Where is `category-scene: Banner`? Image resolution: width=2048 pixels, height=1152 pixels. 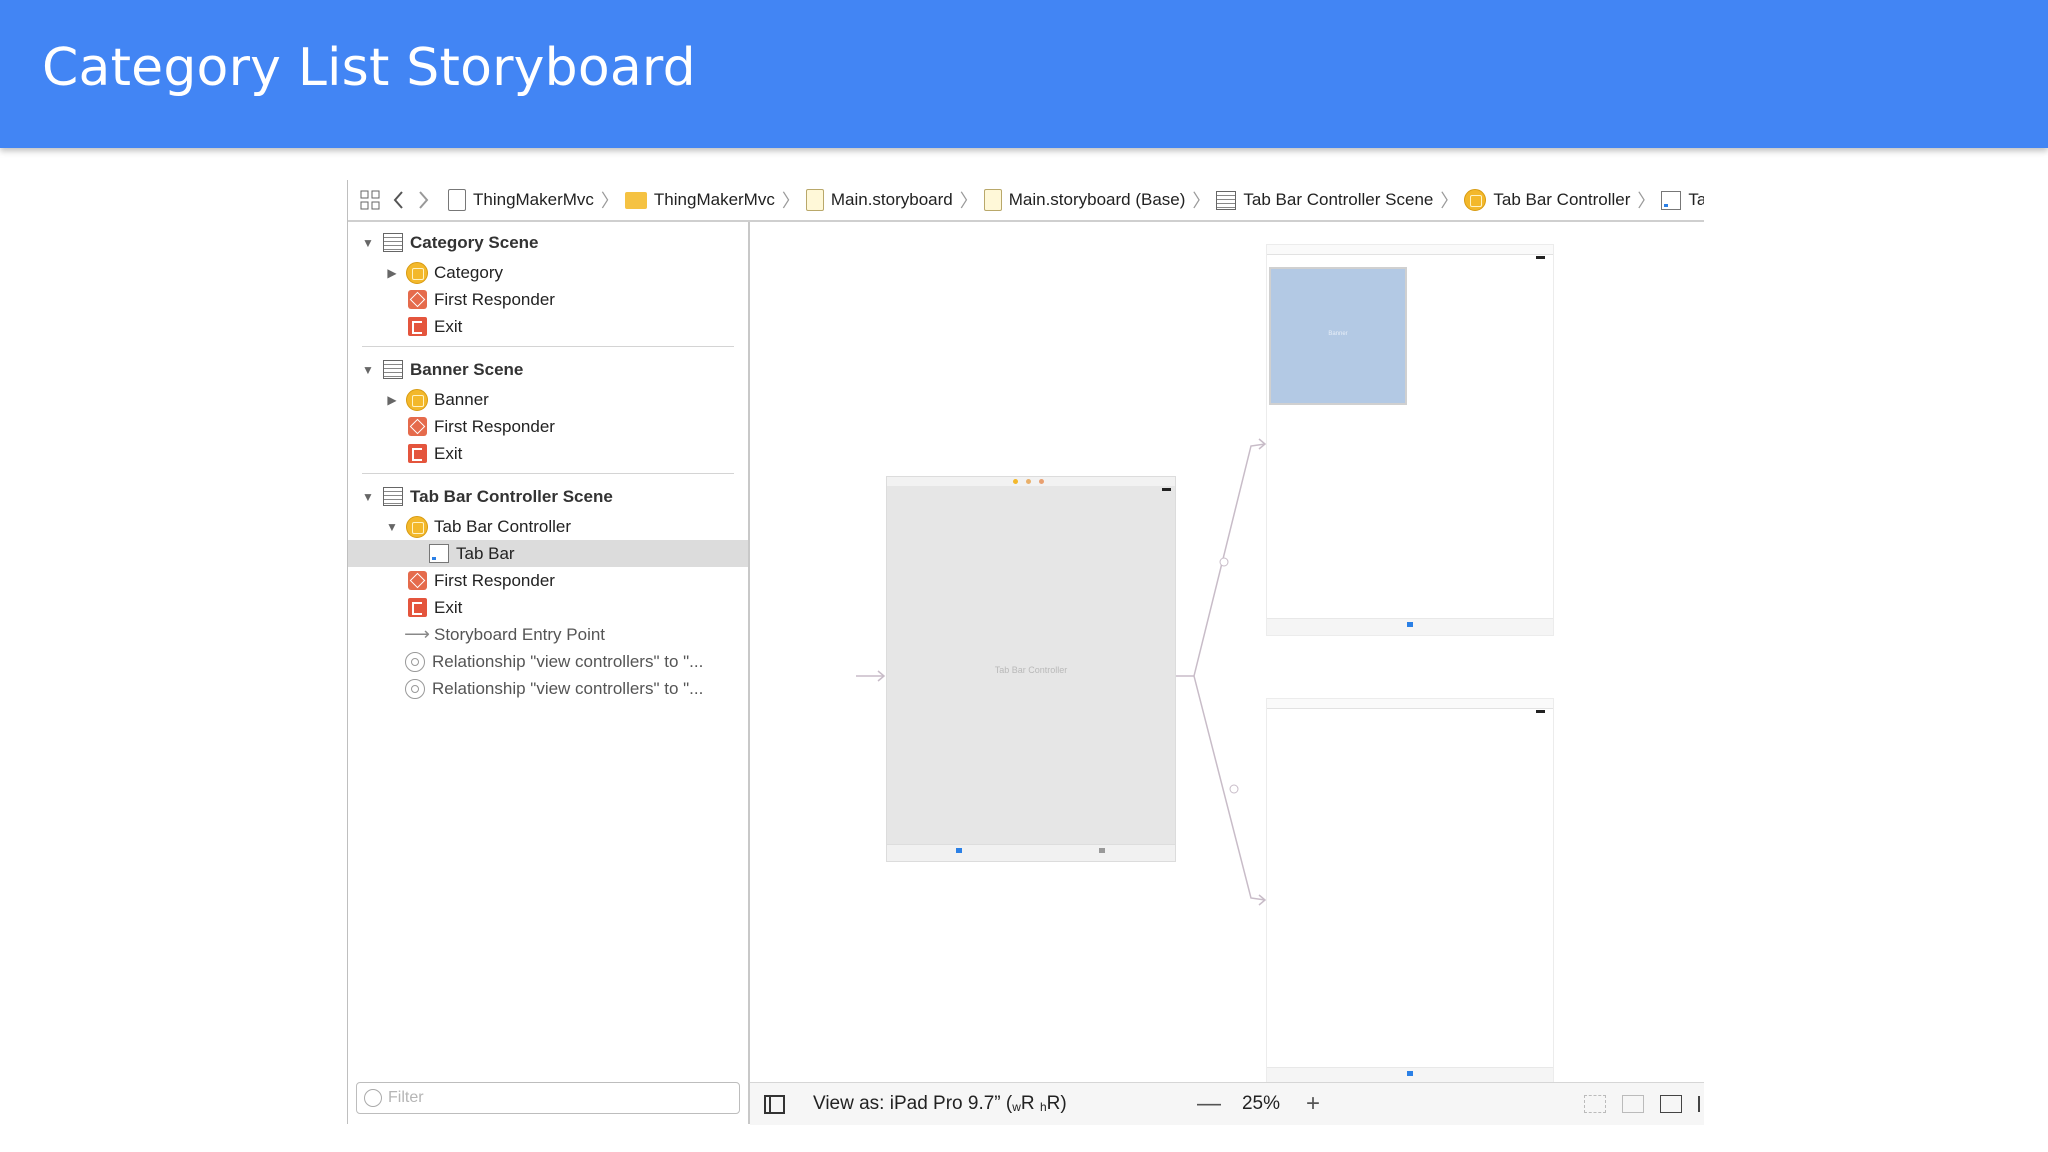
category-scene: Banner is located at coordinates (1410, 440).